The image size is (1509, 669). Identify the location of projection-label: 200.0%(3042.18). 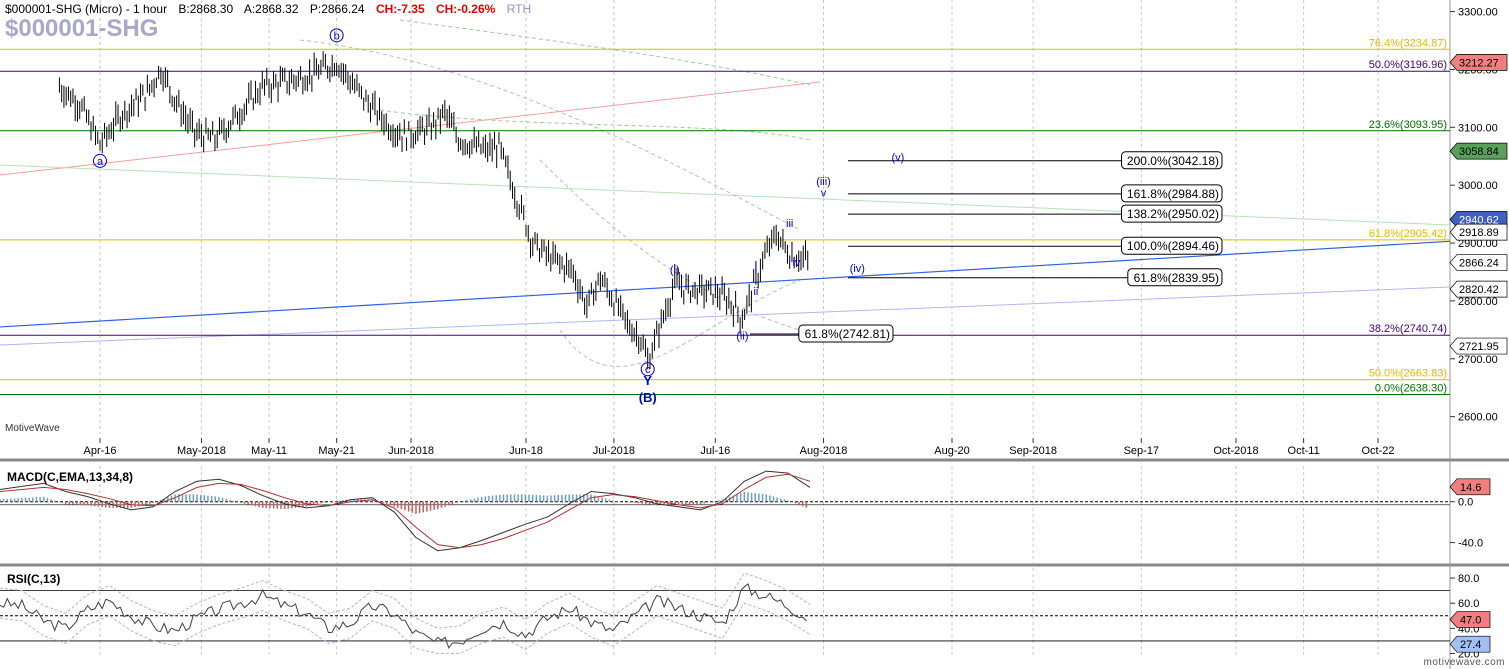
(1173, 161).